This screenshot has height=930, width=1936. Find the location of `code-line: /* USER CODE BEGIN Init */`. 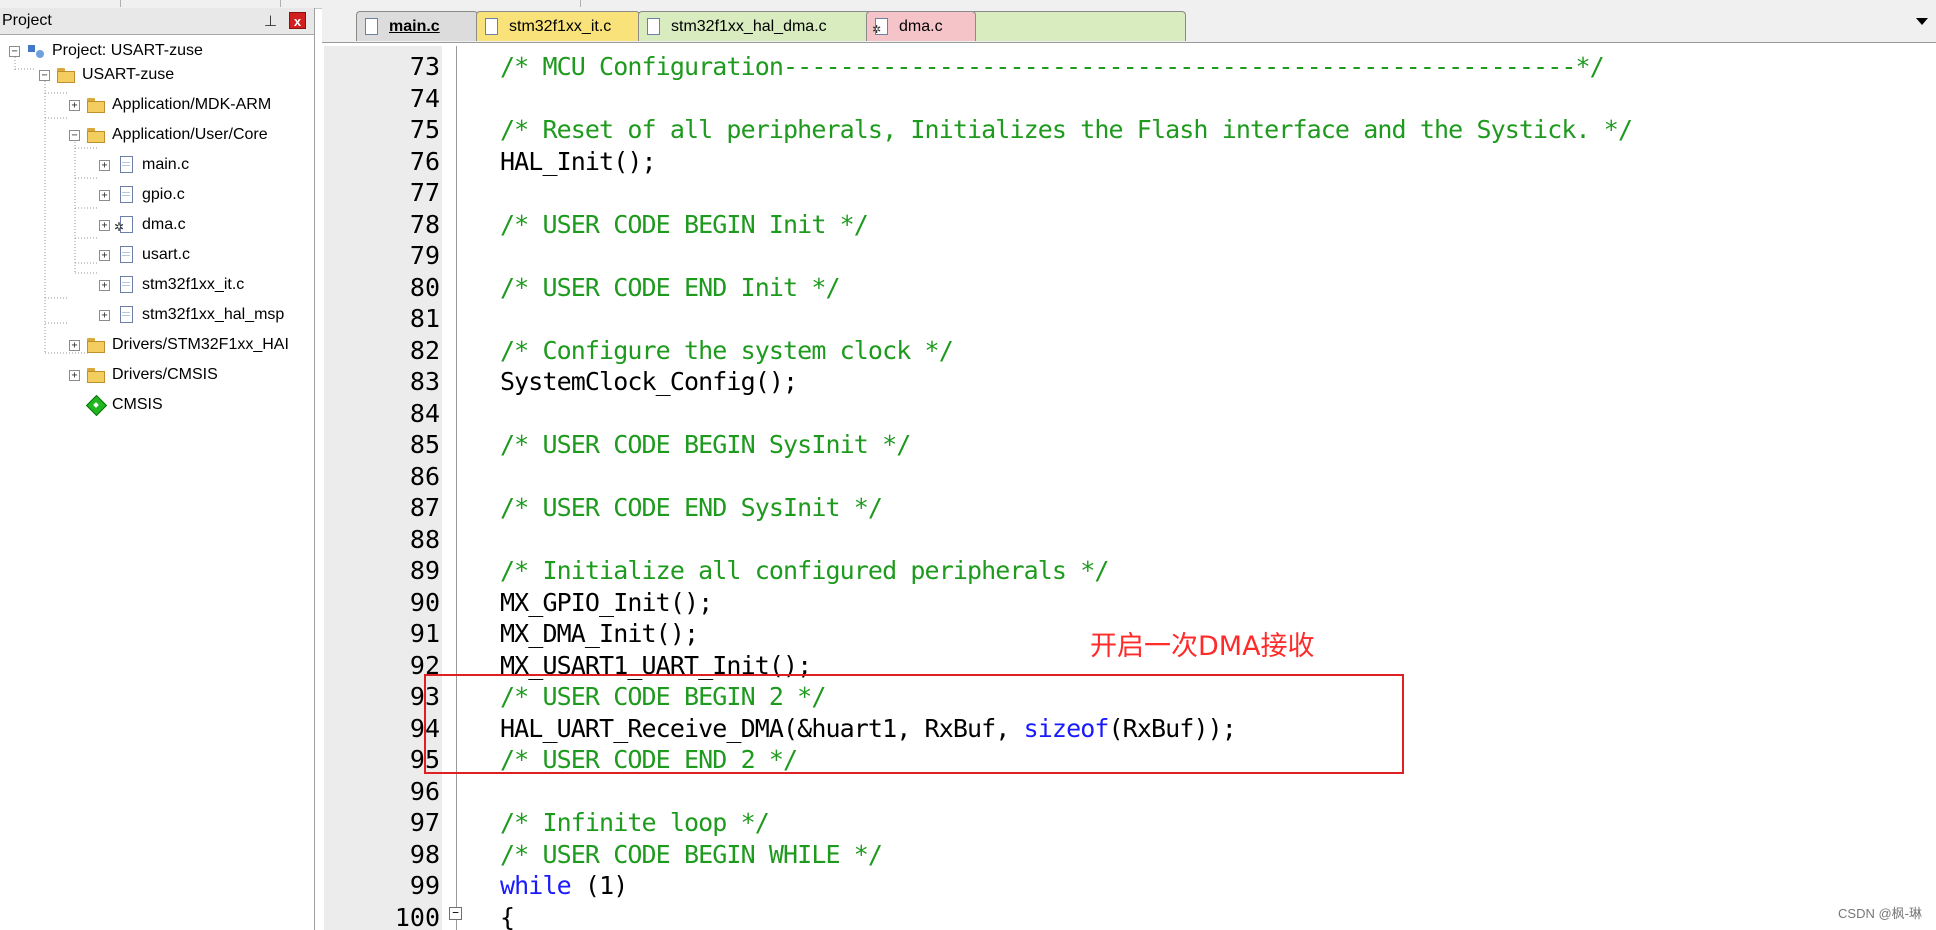

code-line: /* USER CODE BEGIN Init */ is located at coordinates (1066, 225).